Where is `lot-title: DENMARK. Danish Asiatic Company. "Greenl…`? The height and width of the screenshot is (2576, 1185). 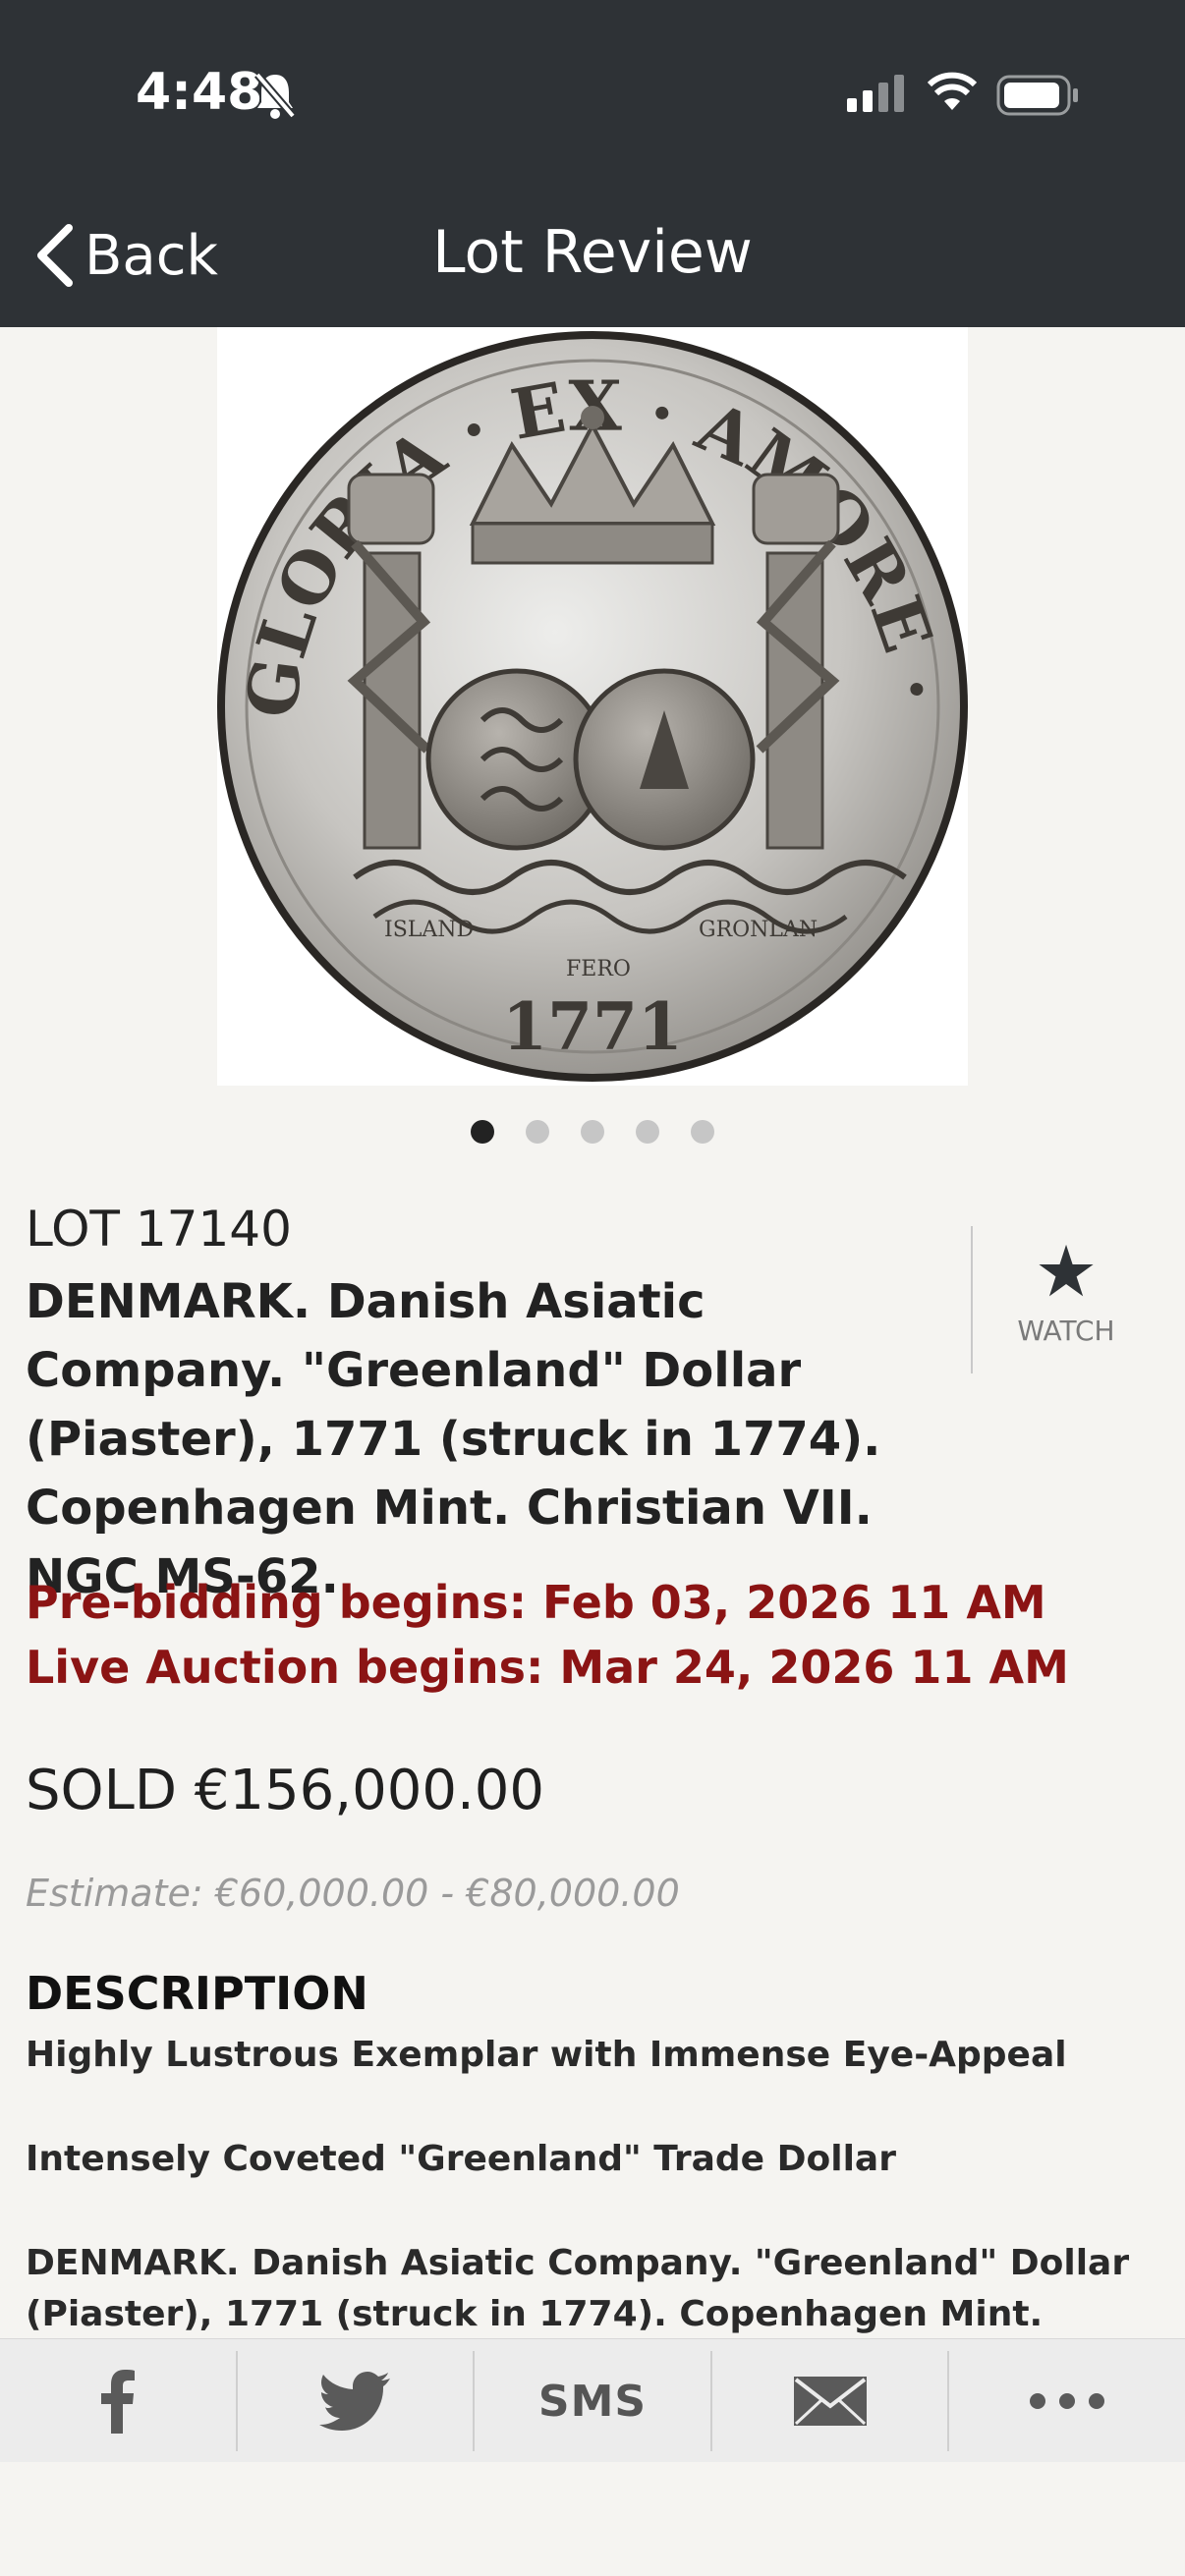 lot-title: DENMARK. Danish Asiatic Company. "Greenl… is located at coordinates (454, 1439).